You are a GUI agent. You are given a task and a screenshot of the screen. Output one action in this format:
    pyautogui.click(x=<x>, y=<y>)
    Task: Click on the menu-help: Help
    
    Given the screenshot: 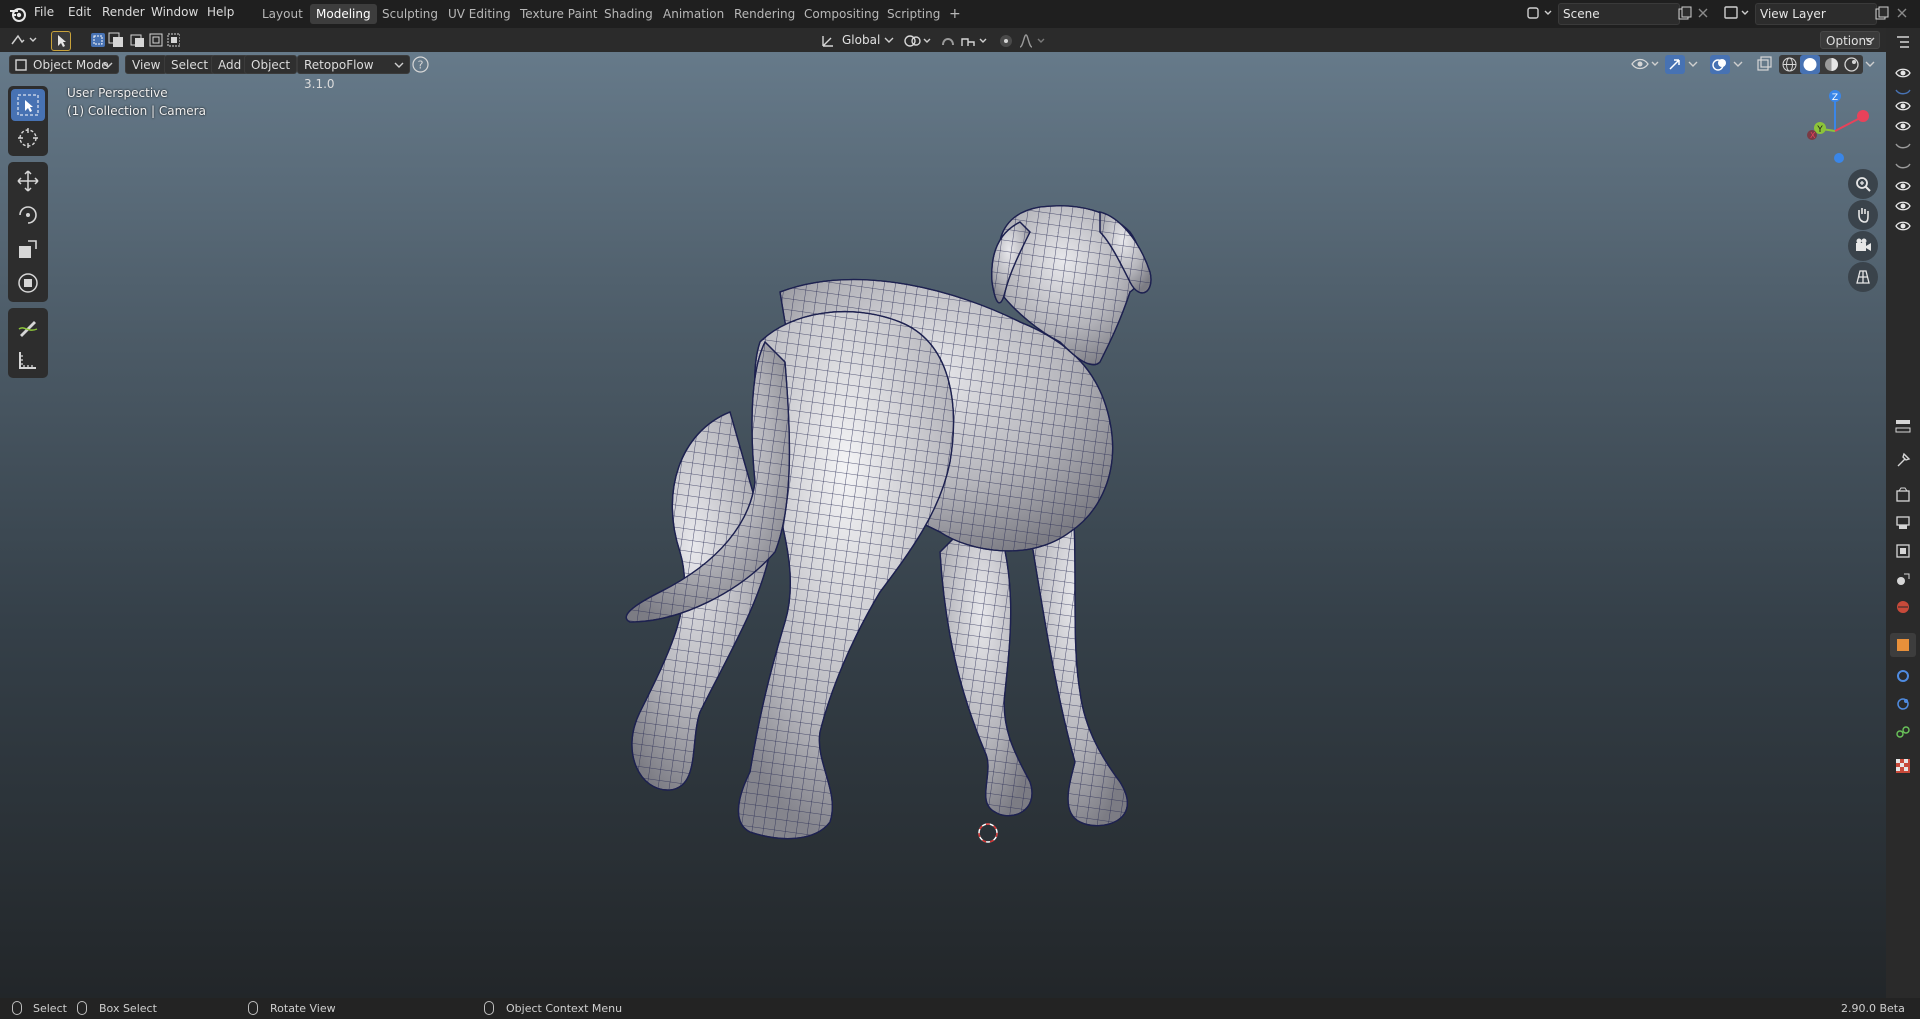 What is the action you would take?
    pyautogui.click(x=220, y=12)
    